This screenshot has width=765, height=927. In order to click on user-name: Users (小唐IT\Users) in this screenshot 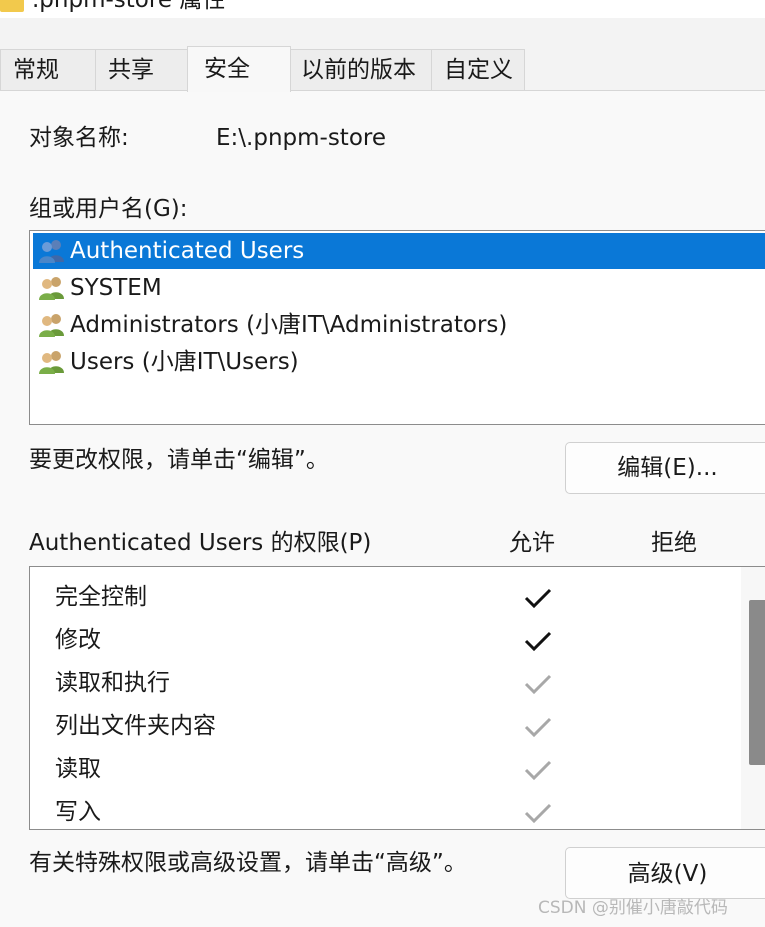, I will do `click(184, 362)`.